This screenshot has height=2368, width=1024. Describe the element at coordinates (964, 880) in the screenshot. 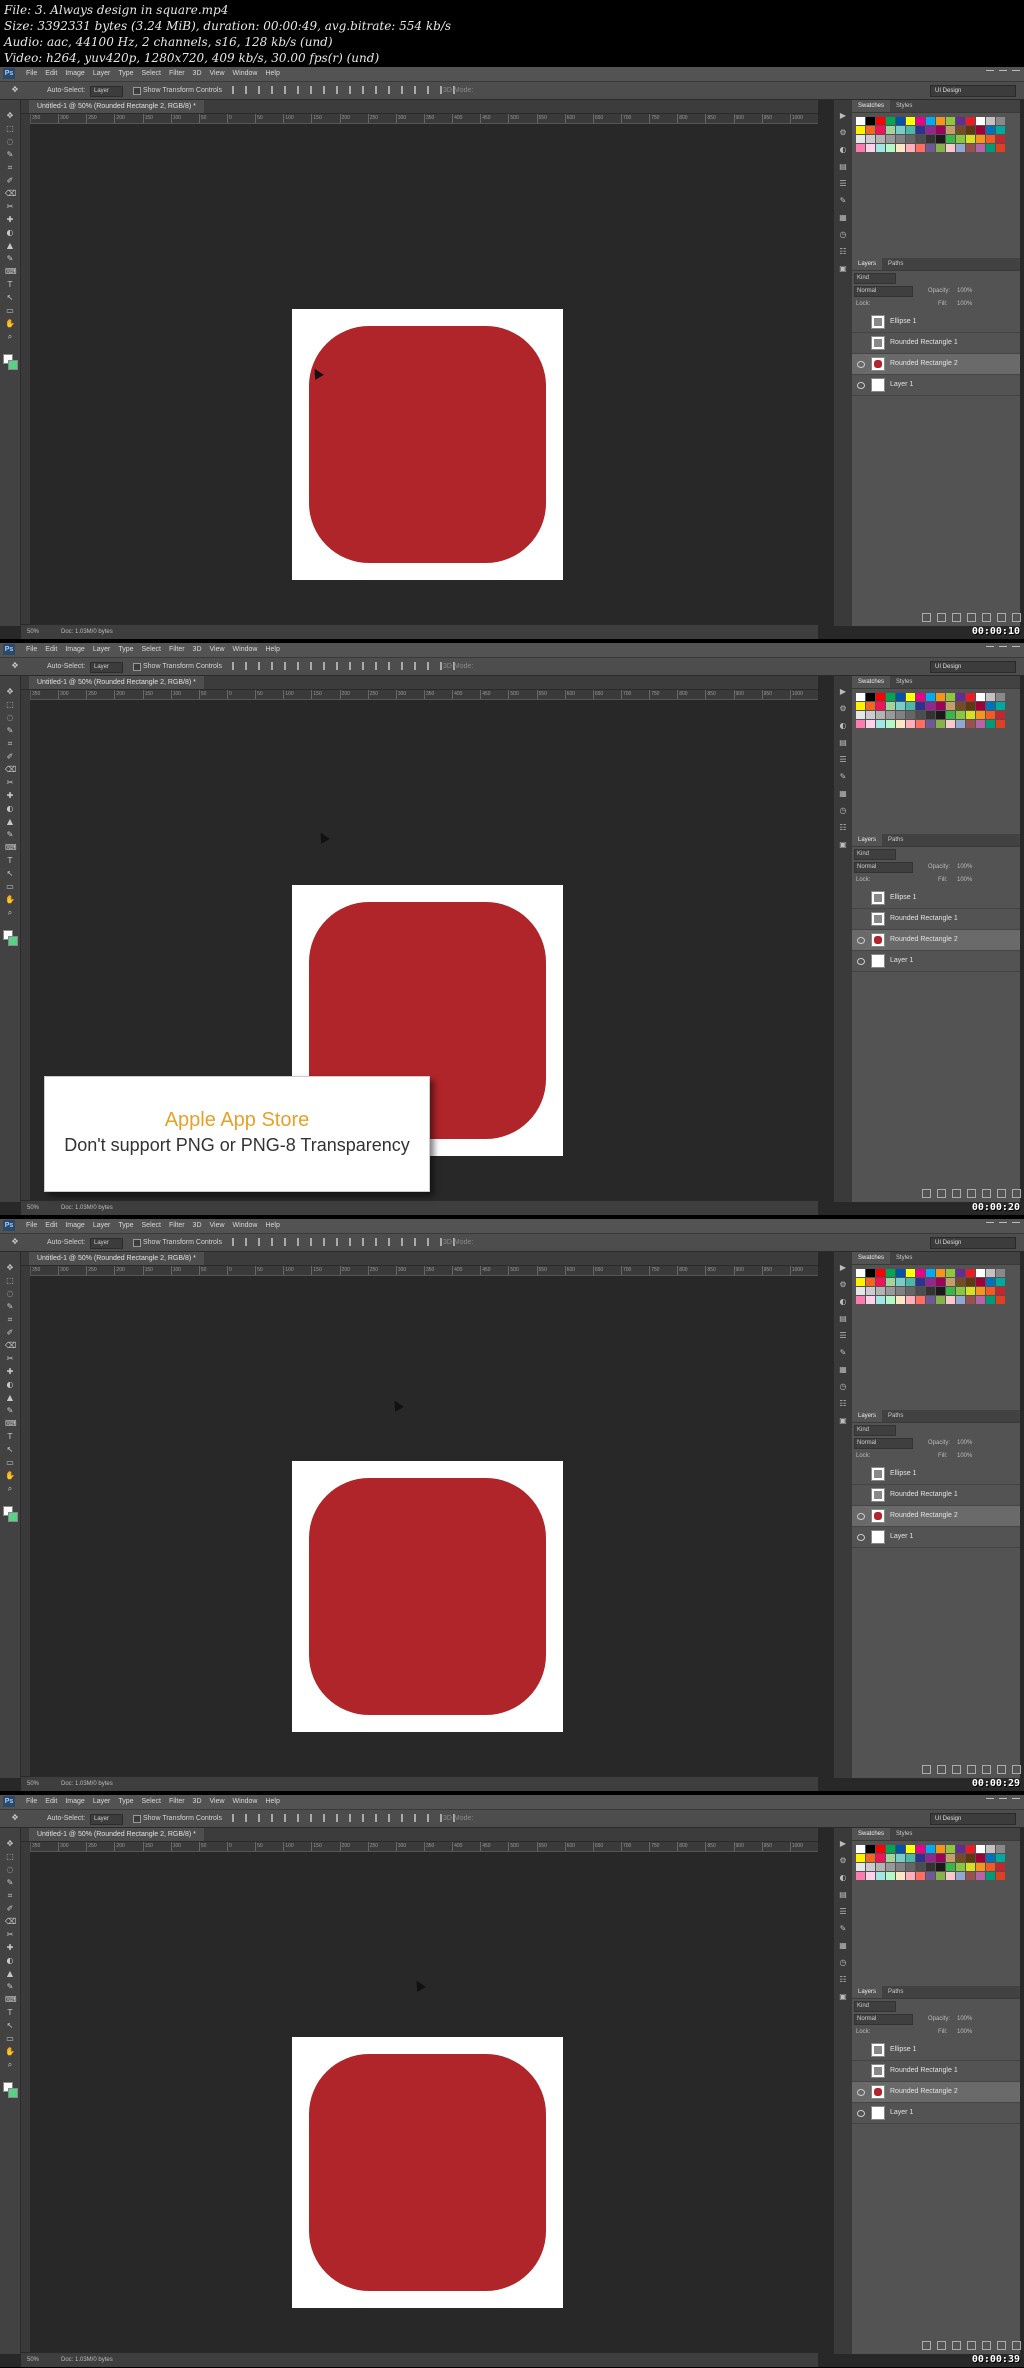

I see `fill-value: 100%` at that location.